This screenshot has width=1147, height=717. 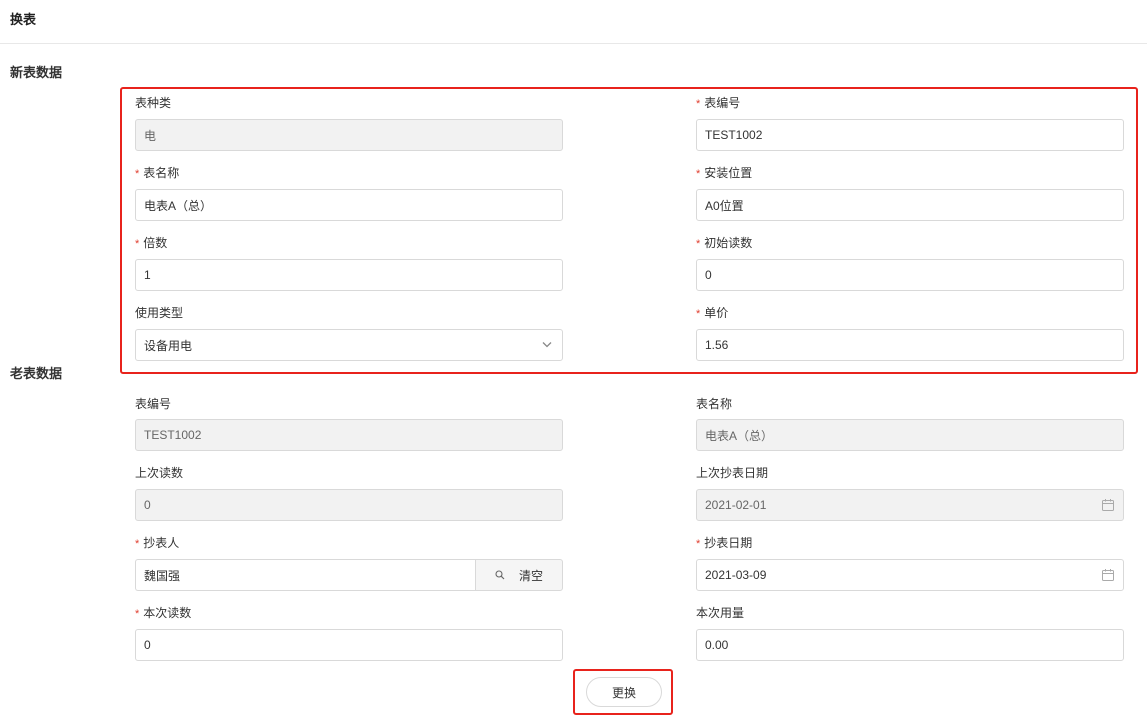 I want to click on old-meter-no-label: 表编号, so click(x=153, y=404).